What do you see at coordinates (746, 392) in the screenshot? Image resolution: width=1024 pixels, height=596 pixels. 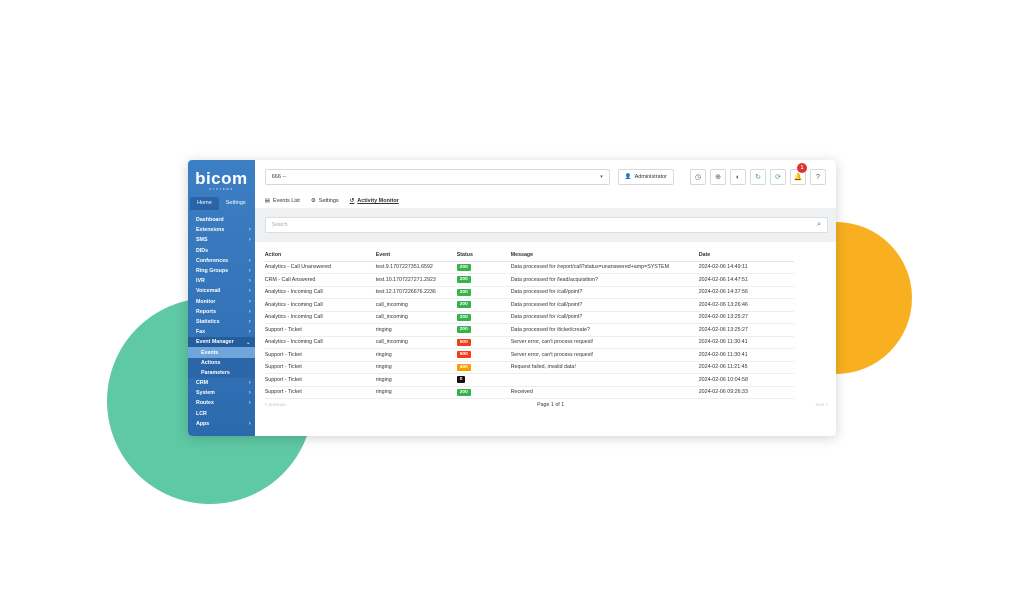 I see `cell-date: 2024-02-06 09:26:33` at bounding box center [746, 392].